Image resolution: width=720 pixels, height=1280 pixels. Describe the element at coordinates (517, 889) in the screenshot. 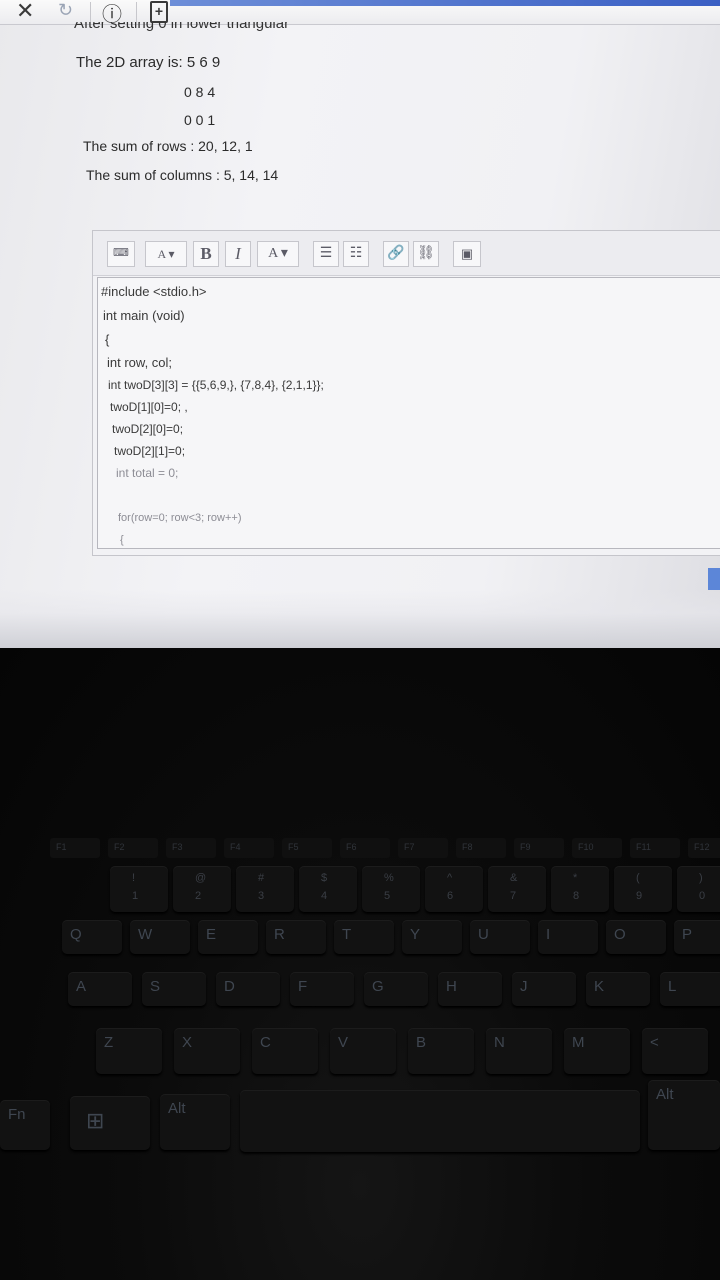

I see `number-key: & 7` at that location.